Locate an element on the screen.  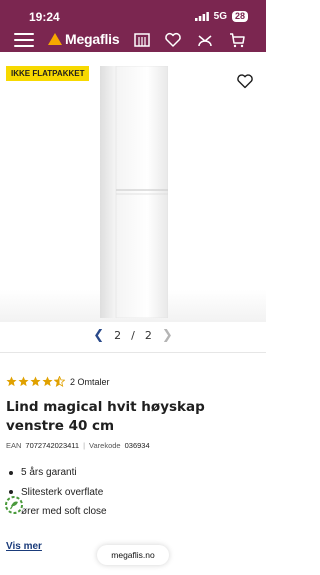
network-type: 5G is located at coordinates (220, 16).